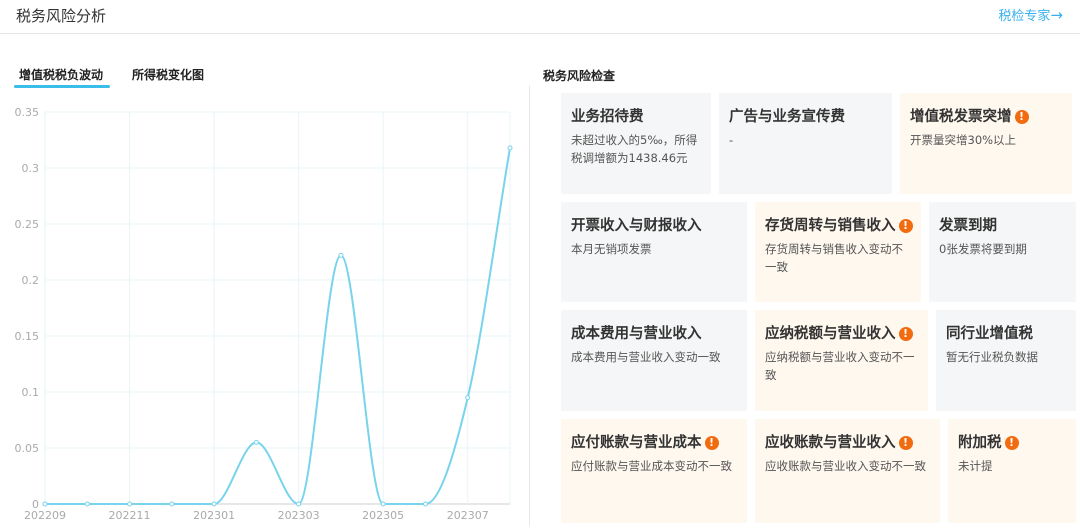 This screenshot has height=530, width=1080. I want to click on card-title: 同行业增值税, so click(989, 334).